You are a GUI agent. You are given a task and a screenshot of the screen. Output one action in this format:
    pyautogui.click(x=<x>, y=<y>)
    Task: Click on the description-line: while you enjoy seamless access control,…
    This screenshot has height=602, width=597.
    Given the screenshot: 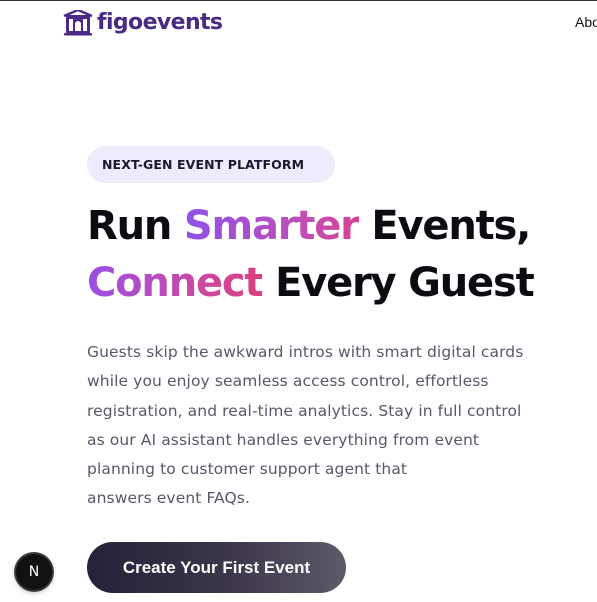 What is the action you would take?
    pyautogui.click(x=288, y=381)
    